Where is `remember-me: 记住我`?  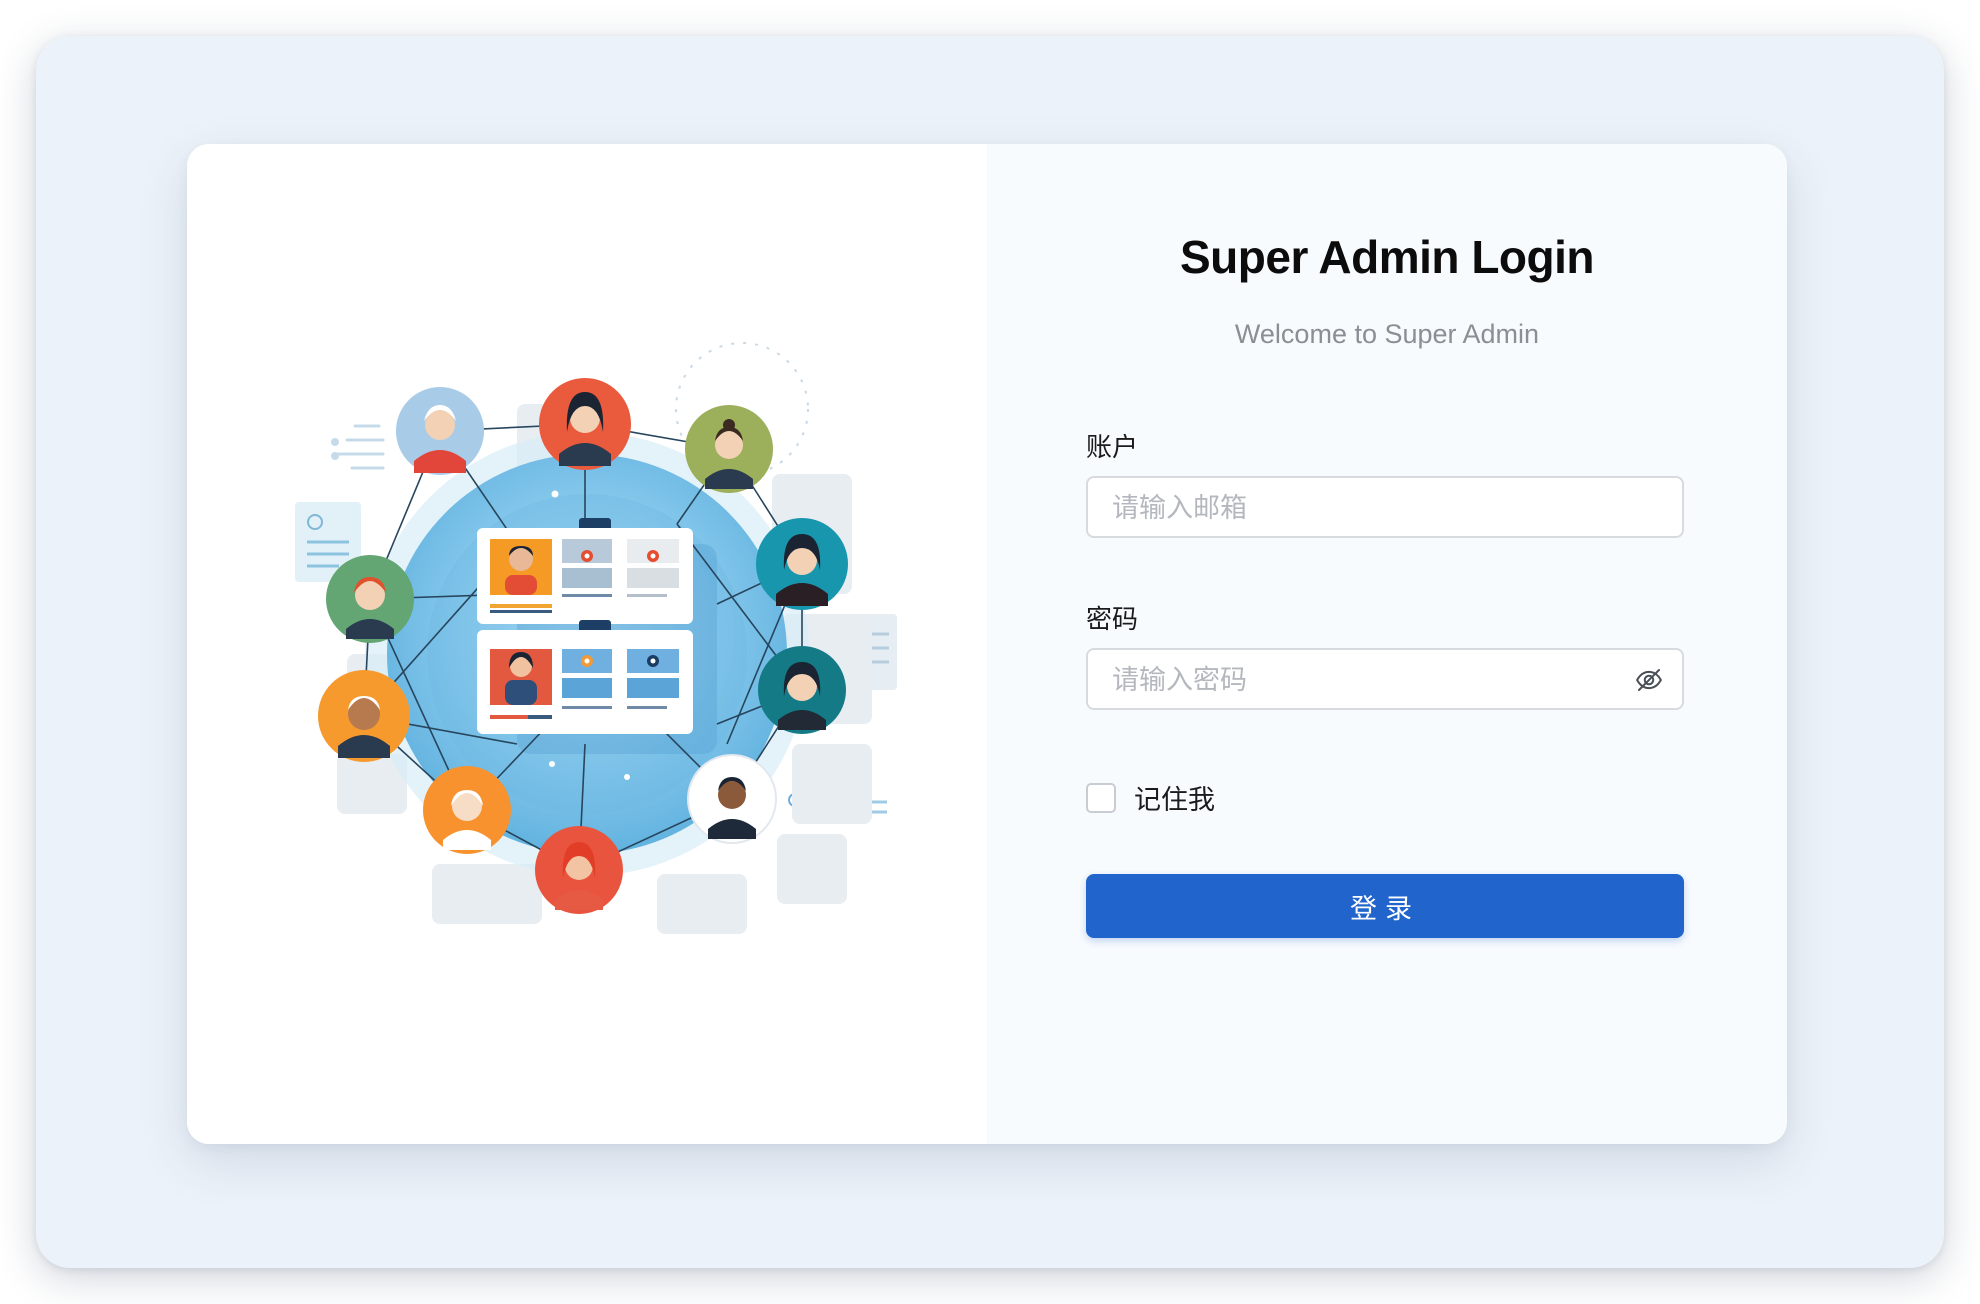
remember-me: 记住我 is located at coordinates (1150, 797).